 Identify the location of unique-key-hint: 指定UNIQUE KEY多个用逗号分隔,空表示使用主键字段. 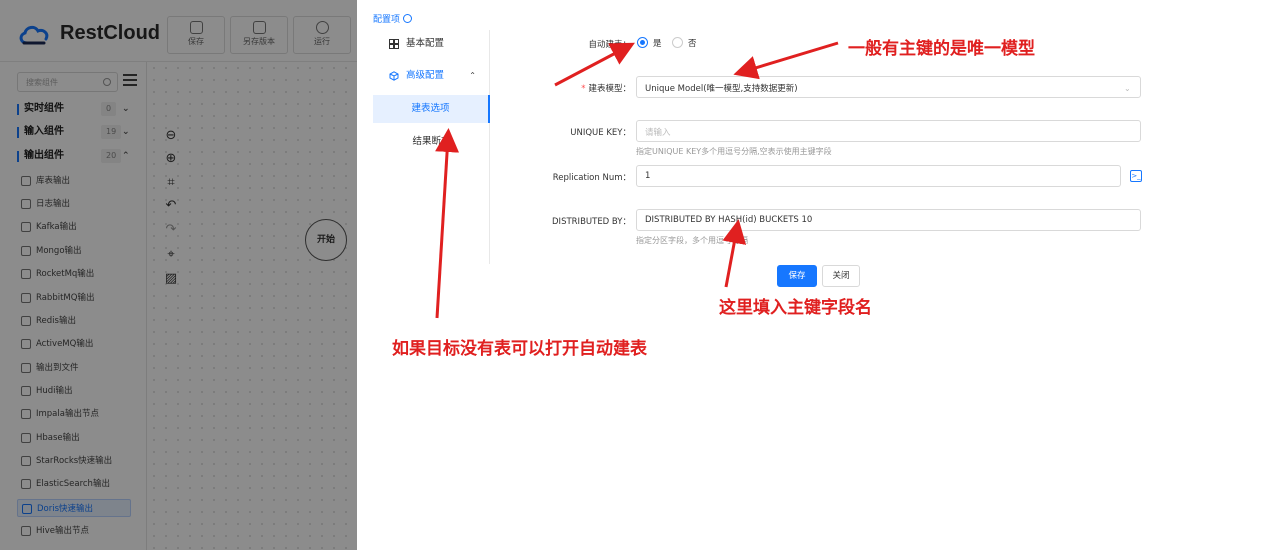
(734, 151).